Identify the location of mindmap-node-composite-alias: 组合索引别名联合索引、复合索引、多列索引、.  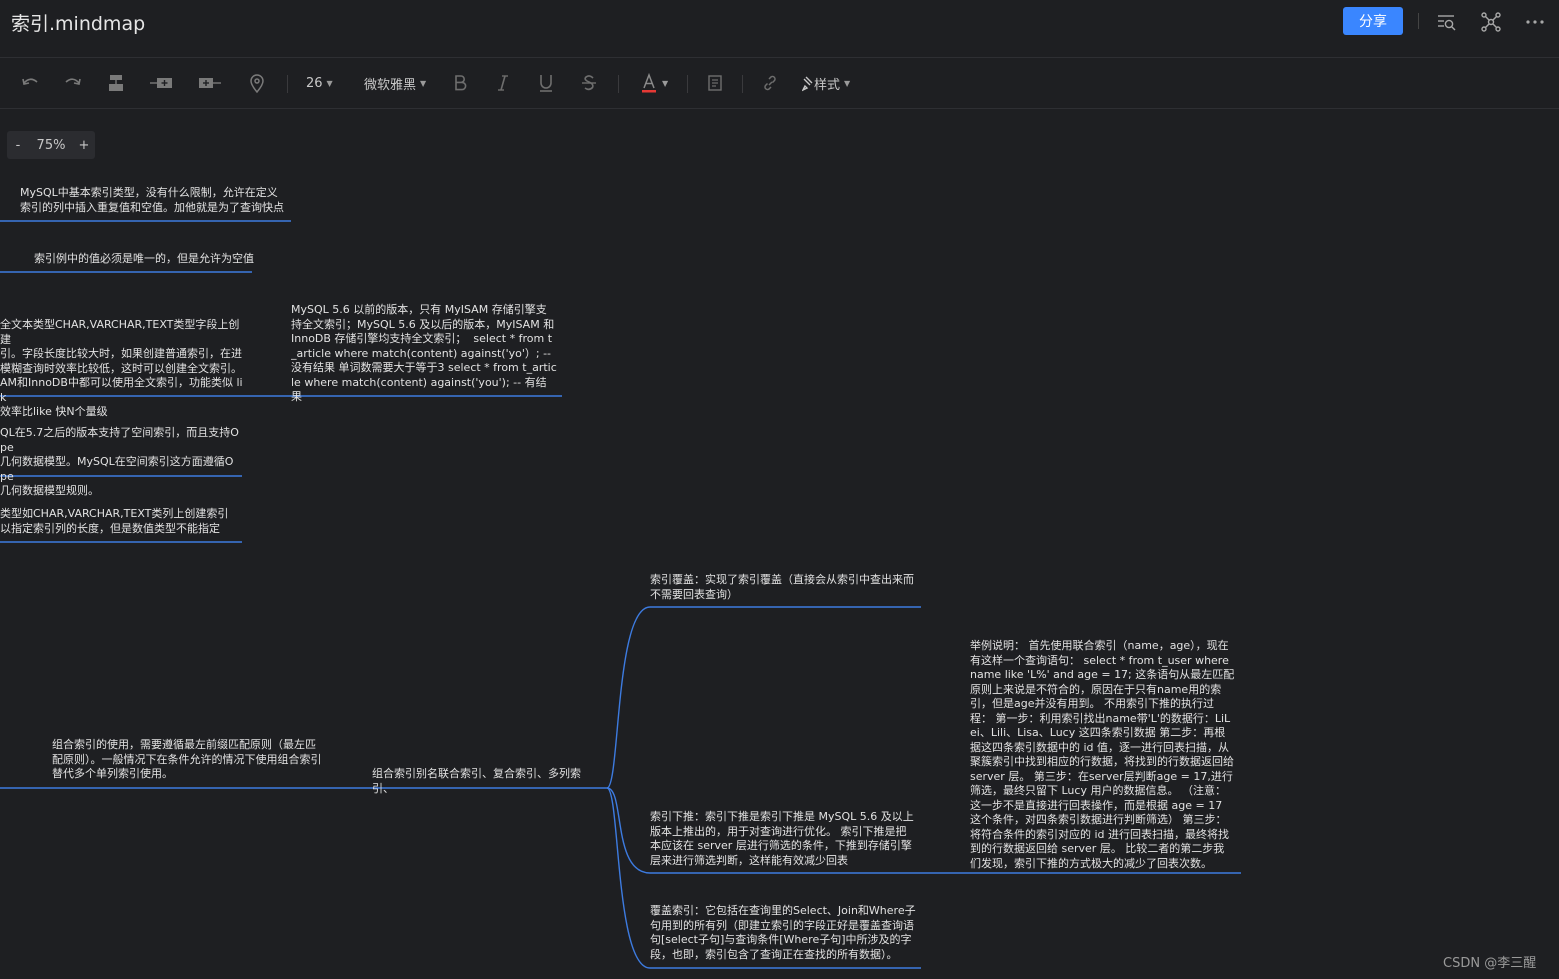
(487, 781).